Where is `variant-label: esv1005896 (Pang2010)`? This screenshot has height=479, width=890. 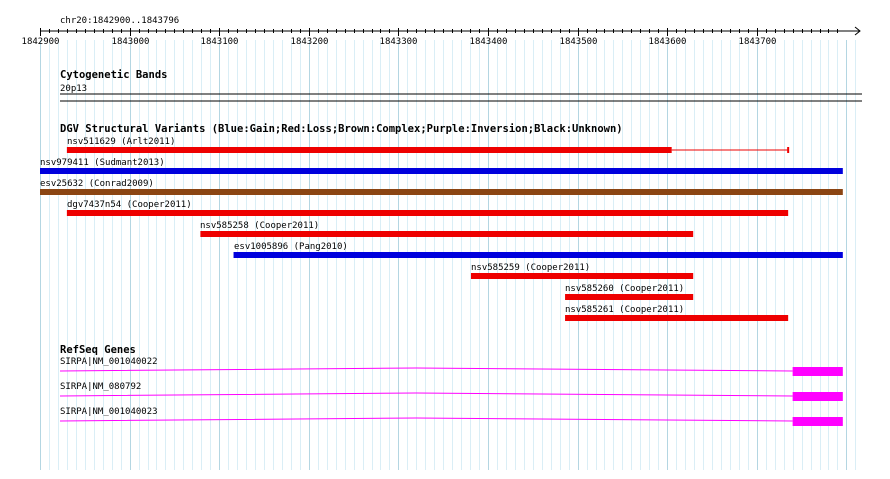
variant-label: esv1005896 (Pang2010) is located at coordinates (291, 247).